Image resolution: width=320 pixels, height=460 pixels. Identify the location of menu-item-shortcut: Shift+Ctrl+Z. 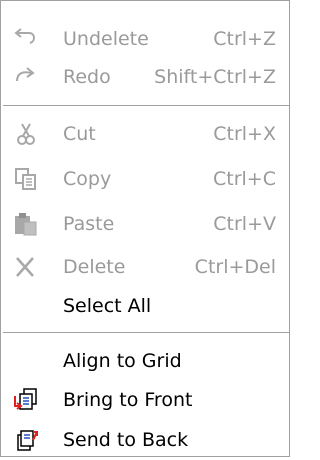
(215, 77).